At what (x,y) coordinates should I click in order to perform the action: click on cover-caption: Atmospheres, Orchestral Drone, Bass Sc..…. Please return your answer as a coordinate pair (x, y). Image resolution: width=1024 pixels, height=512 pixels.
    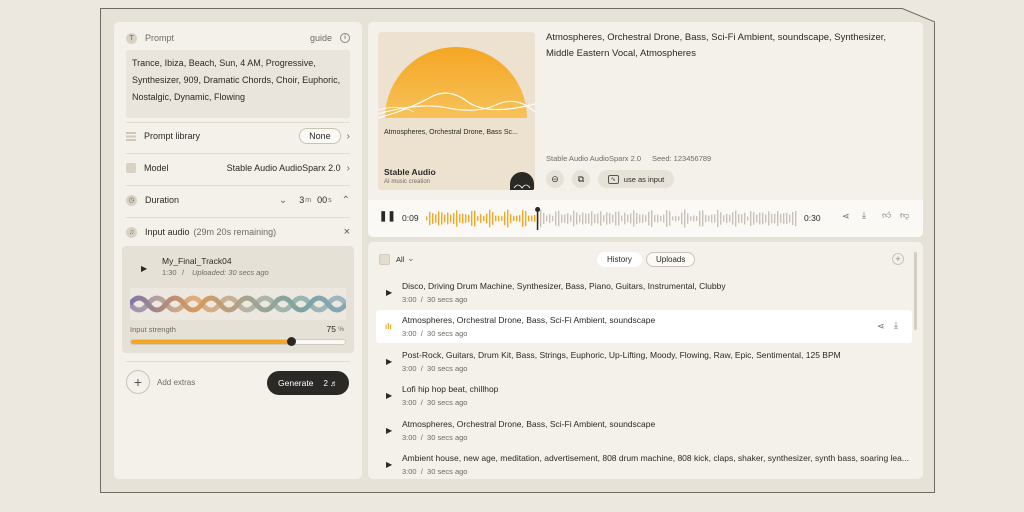
    Looking at the image, I should click on (451, 132).